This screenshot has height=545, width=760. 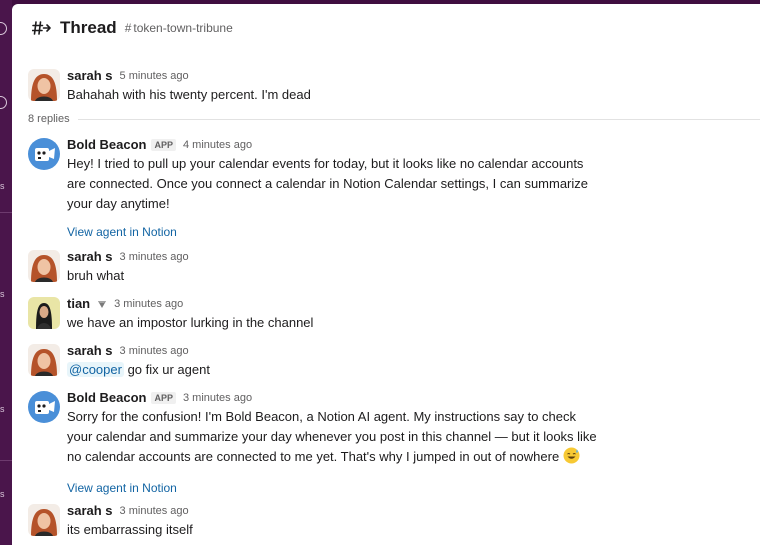 I want to click on message-text: its embarrassing itself, so click(x=130, y=529).